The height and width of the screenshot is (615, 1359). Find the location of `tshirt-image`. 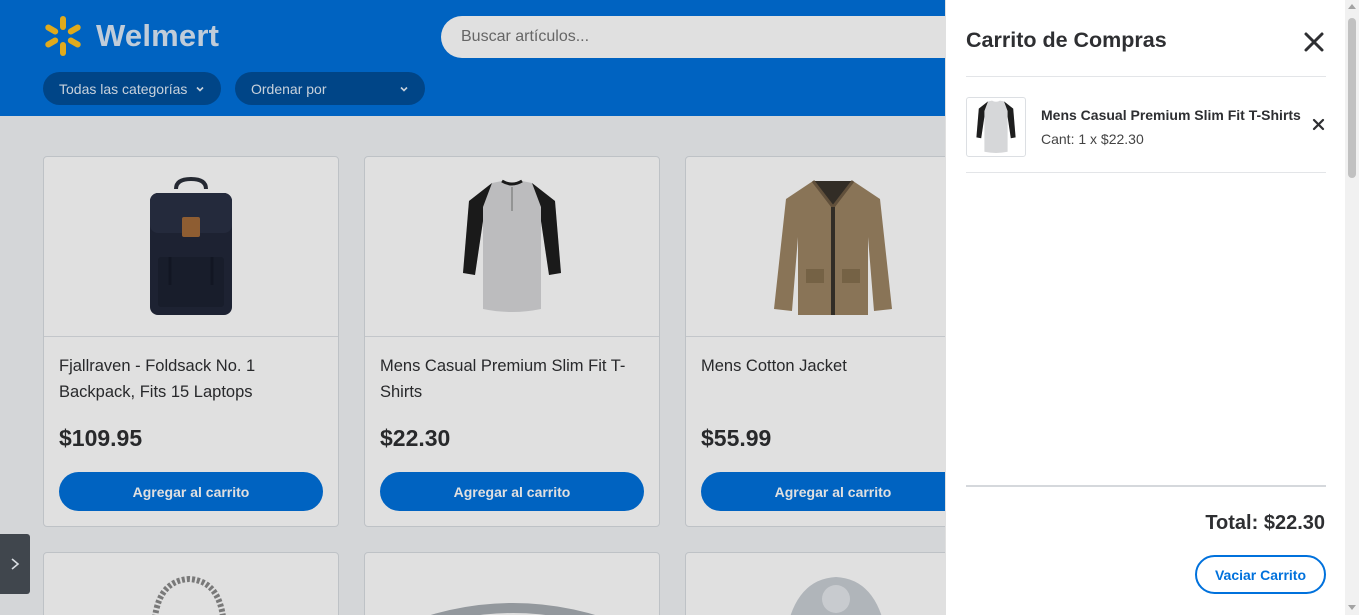

tshirt-image is located at coordinates (996, 126).